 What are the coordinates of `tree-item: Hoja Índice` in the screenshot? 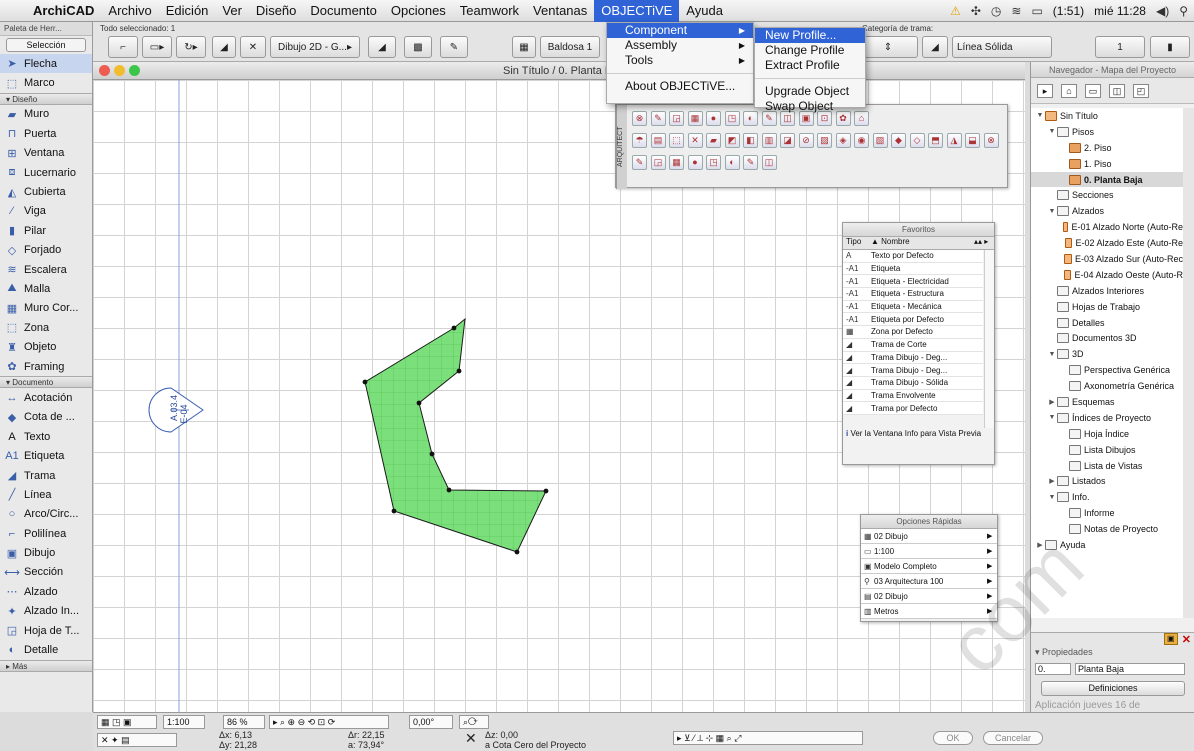 It's located at (1107, 434).